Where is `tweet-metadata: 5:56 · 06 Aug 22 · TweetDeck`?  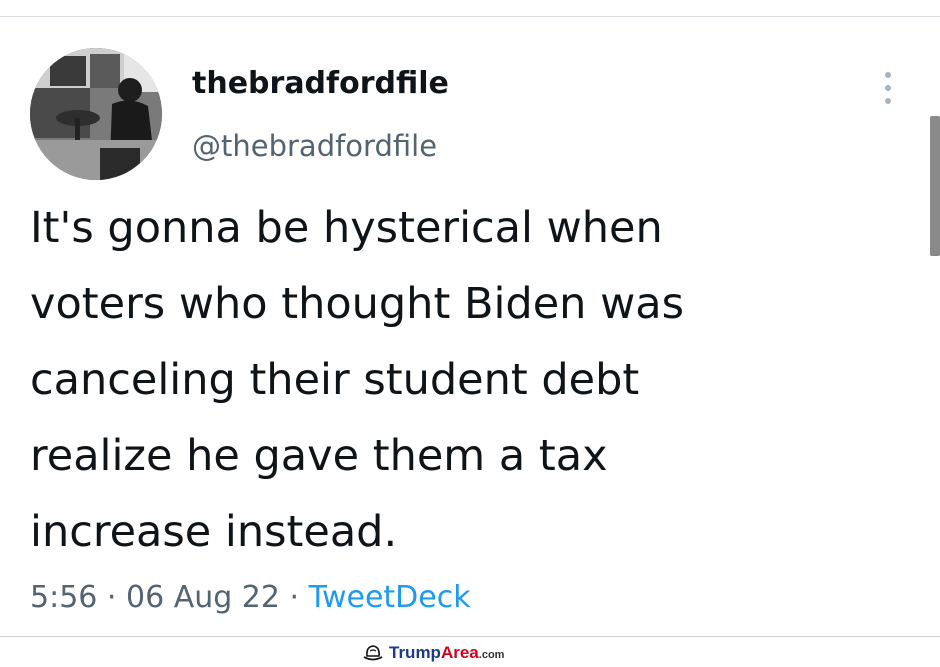
tweet-metadata: 5:56 · 06 Aug 22 · TweetDeck is located at coordinates (250, 598).